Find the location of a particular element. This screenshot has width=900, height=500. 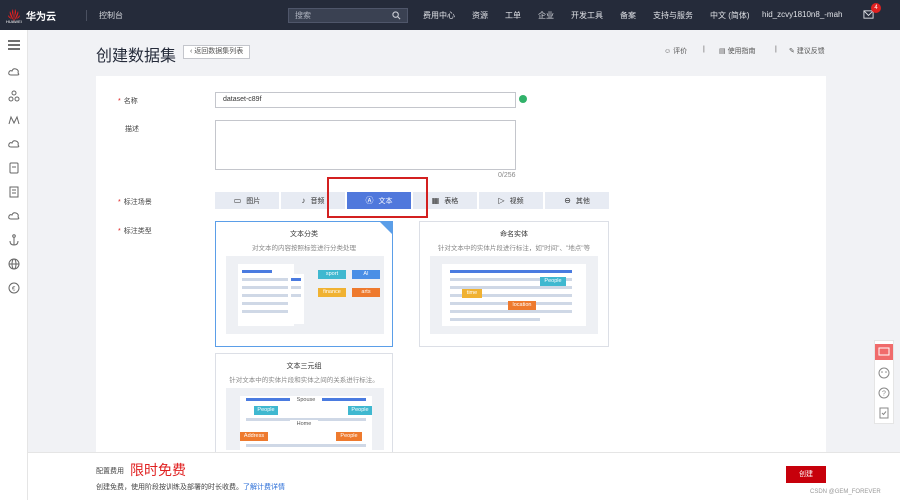

search-icon is located at coordinates (396, 15).